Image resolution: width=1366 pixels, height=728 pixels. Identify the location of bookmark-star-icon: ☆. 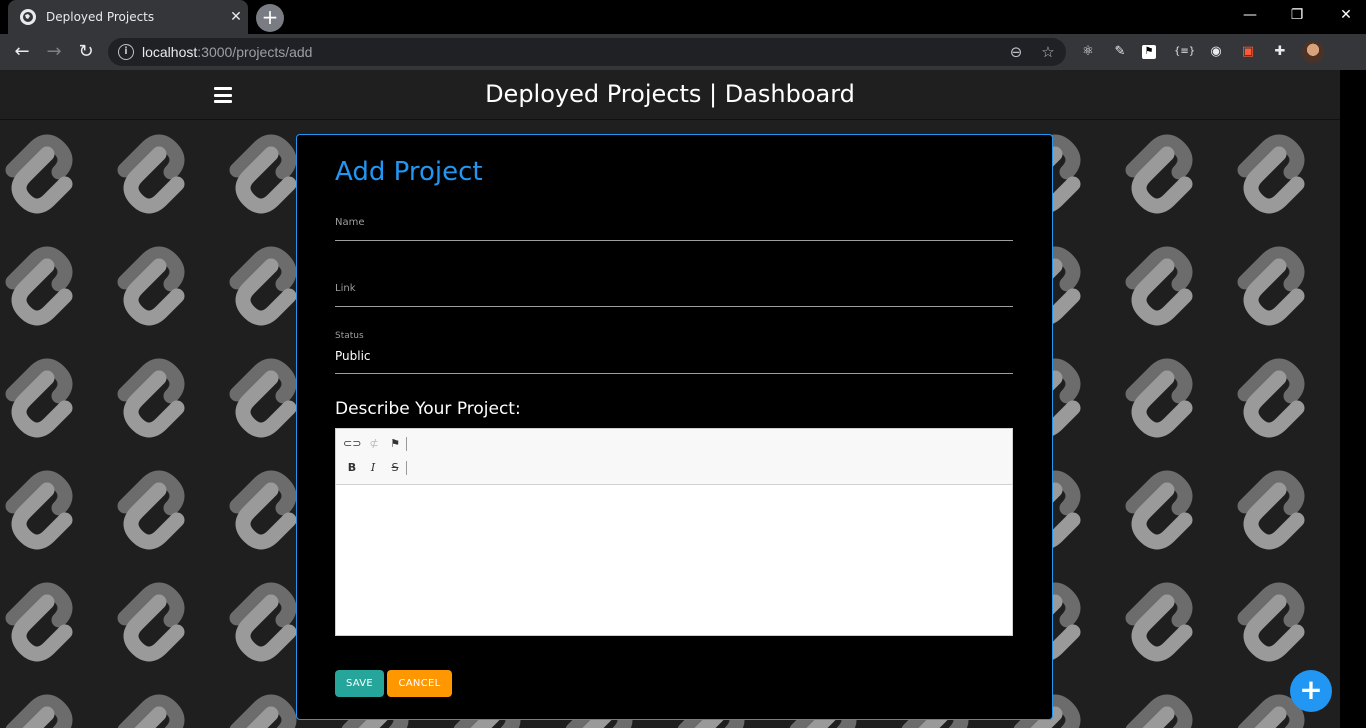
(1048, 52).